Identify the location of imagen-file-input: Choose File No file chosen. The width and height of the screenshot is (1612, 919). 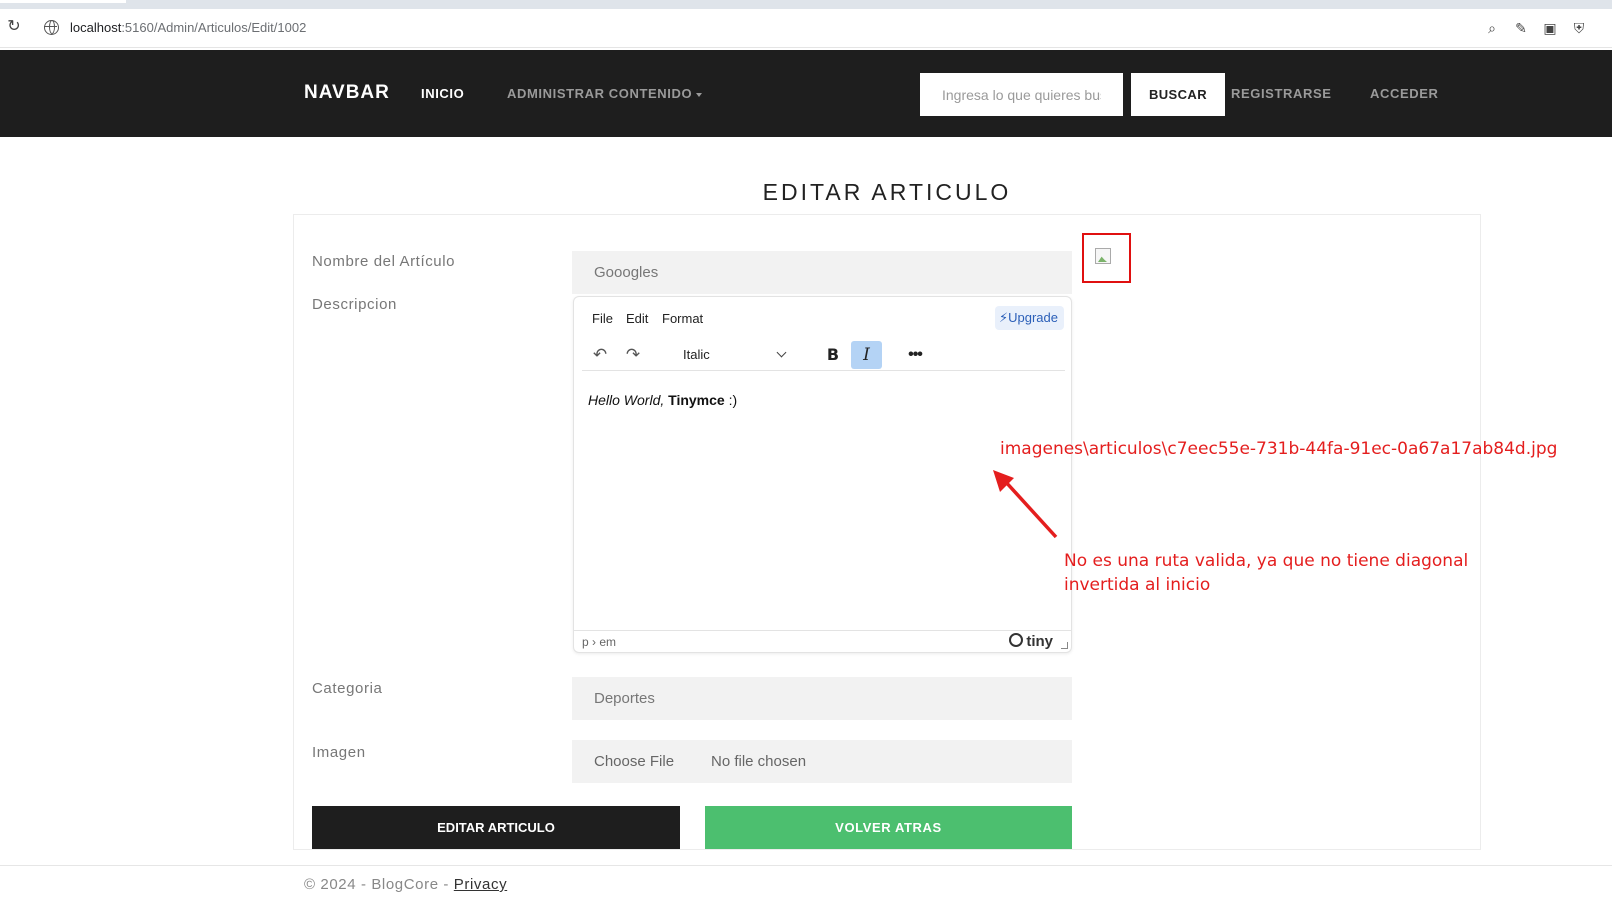
(822, 761).